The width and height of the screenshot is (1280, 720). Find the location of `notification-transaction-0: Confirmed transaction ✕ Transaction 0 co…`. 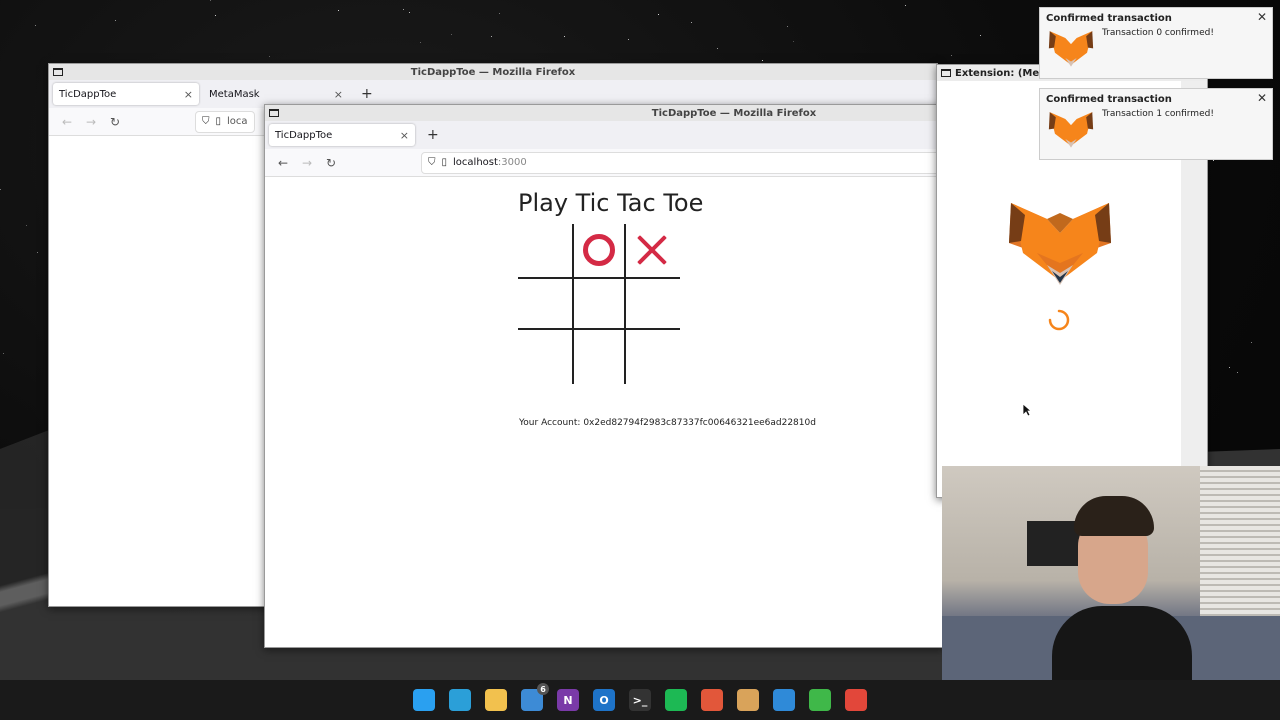

notification-transaction-0: Confirmed transaction ✕ Transaction 0 co… is located at coordinates (1156, 43).